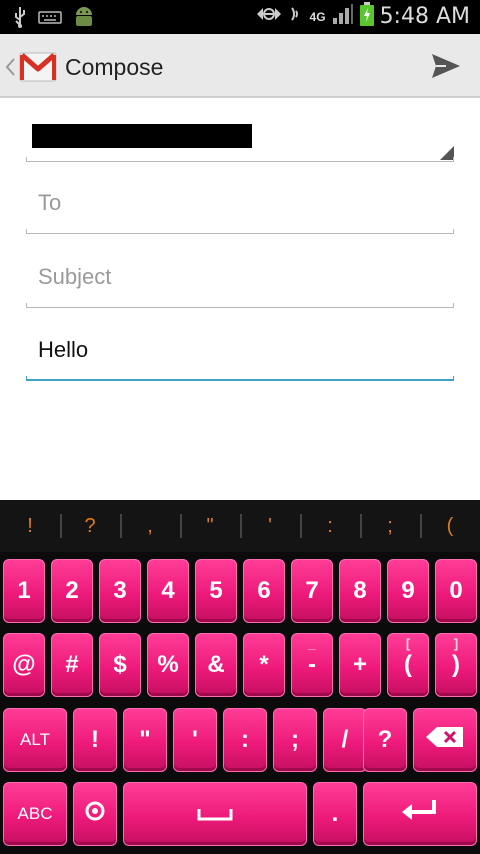  I want to click on key-minus: _ -, so click(312, 665).